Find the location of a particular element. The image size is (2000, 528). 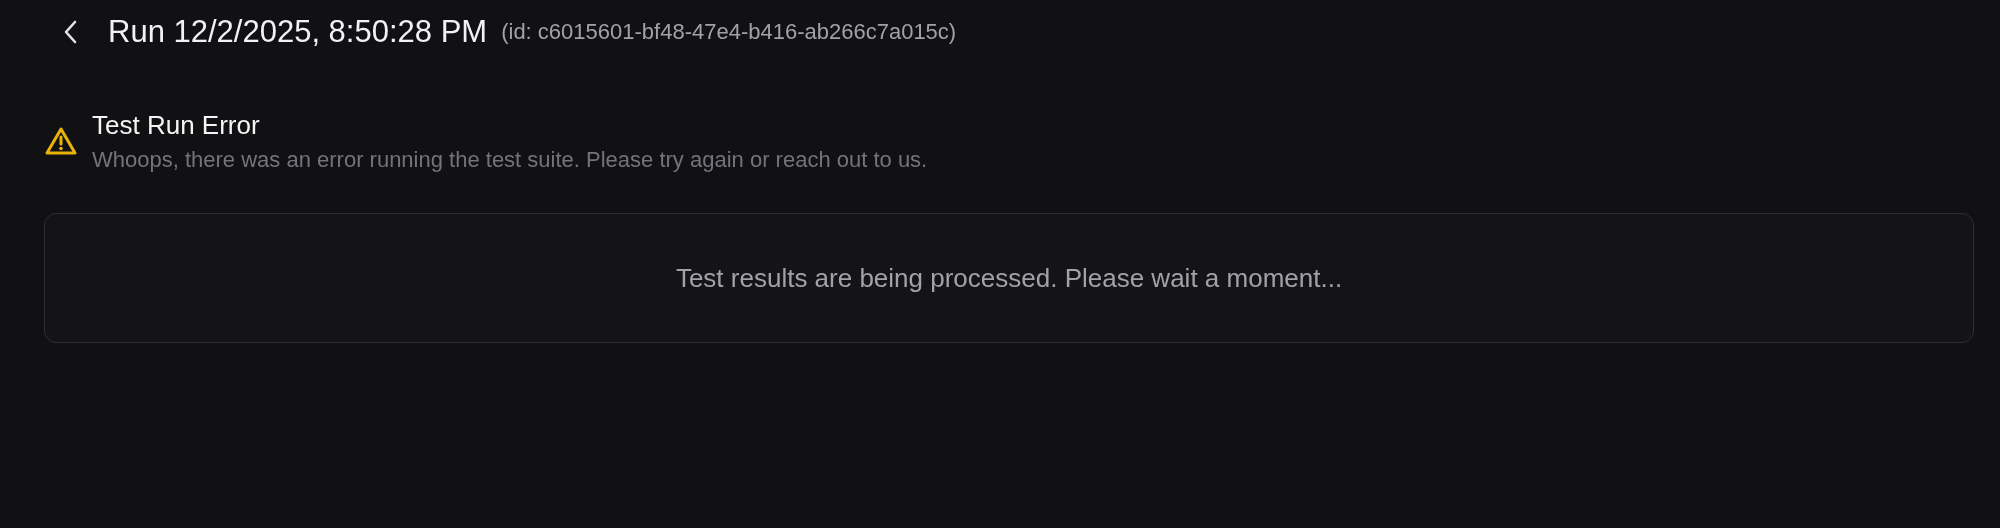

alert-title: Test Run Error is located at coordinates (176, 125).